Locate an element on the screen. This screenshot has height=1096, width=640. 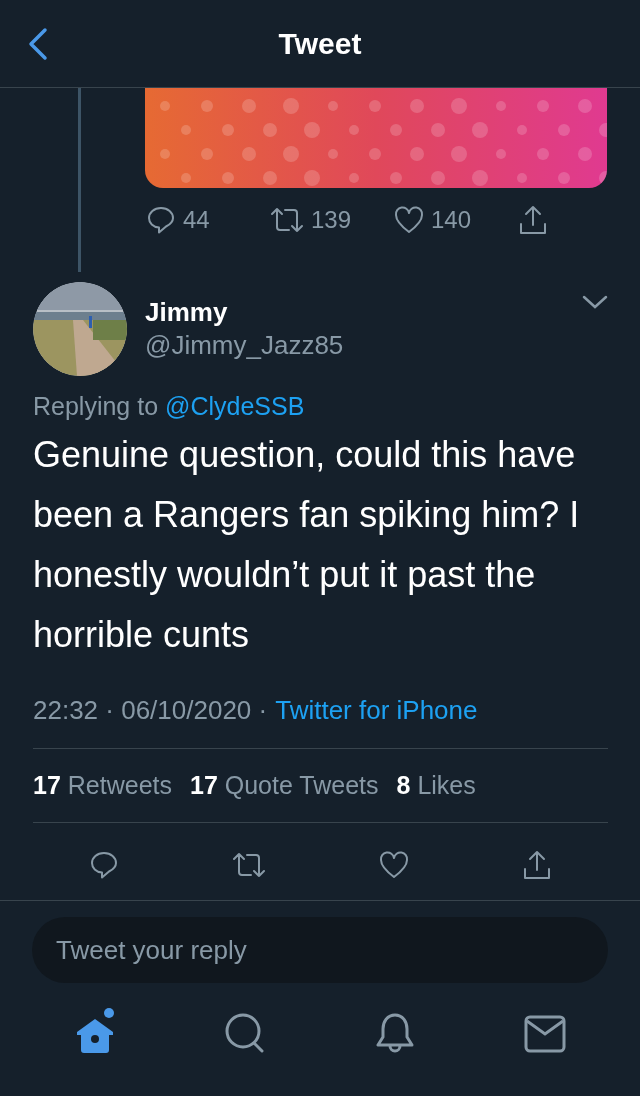
source-link: Twitter for iPhone is located at coordinates (376, 710).